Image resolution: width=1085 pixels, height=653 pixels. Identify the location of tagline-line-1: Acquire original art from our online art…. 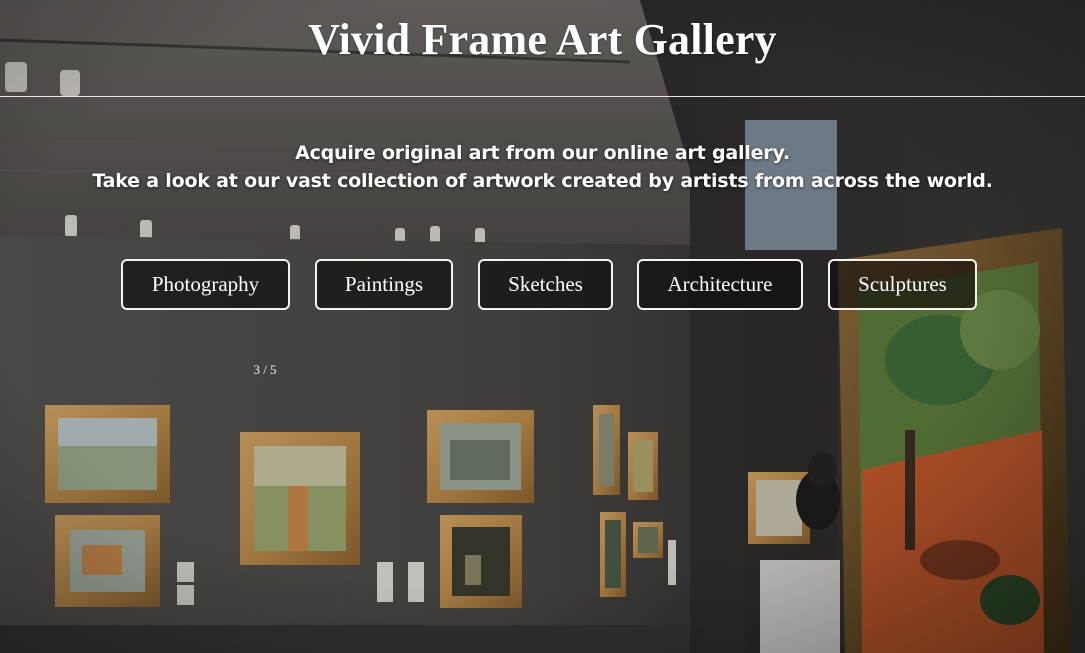
(542, 153).